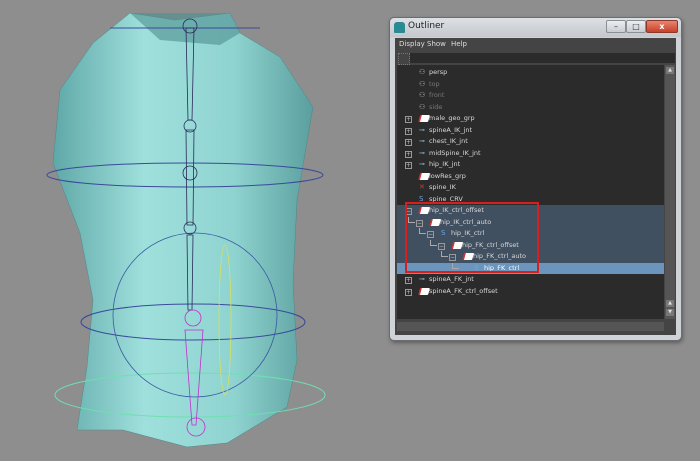 This screenshot has width=700, height=461. I want to click on scroll-down-icon: ▼, so click(670, 312).